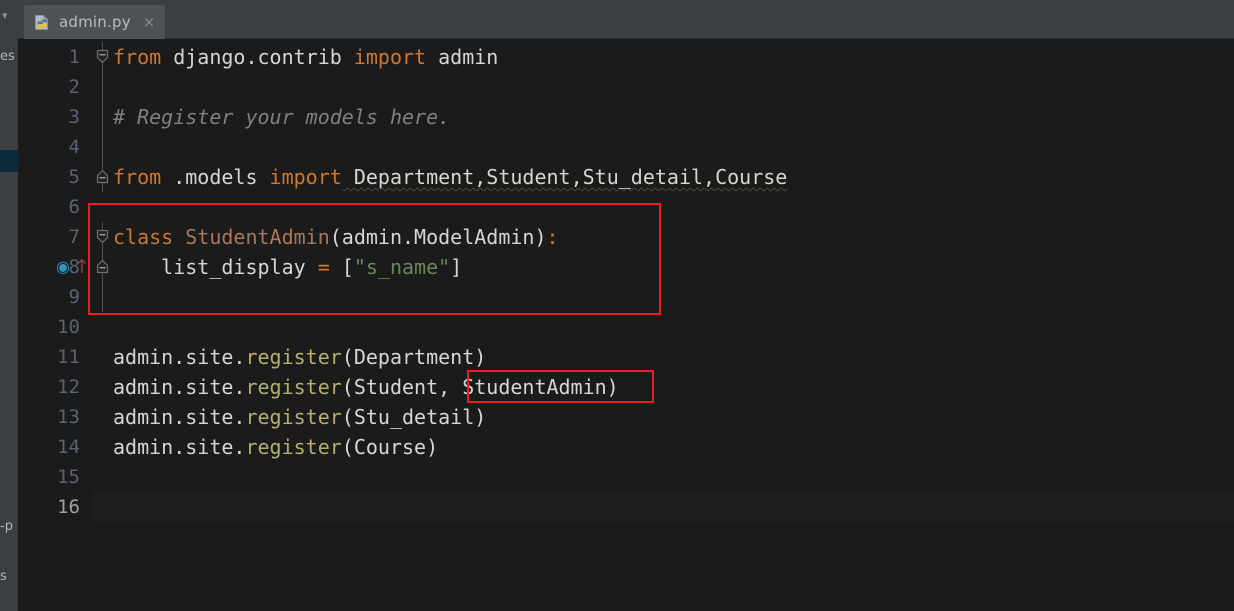  I want to click on line-number: 7, so click(74, 237).